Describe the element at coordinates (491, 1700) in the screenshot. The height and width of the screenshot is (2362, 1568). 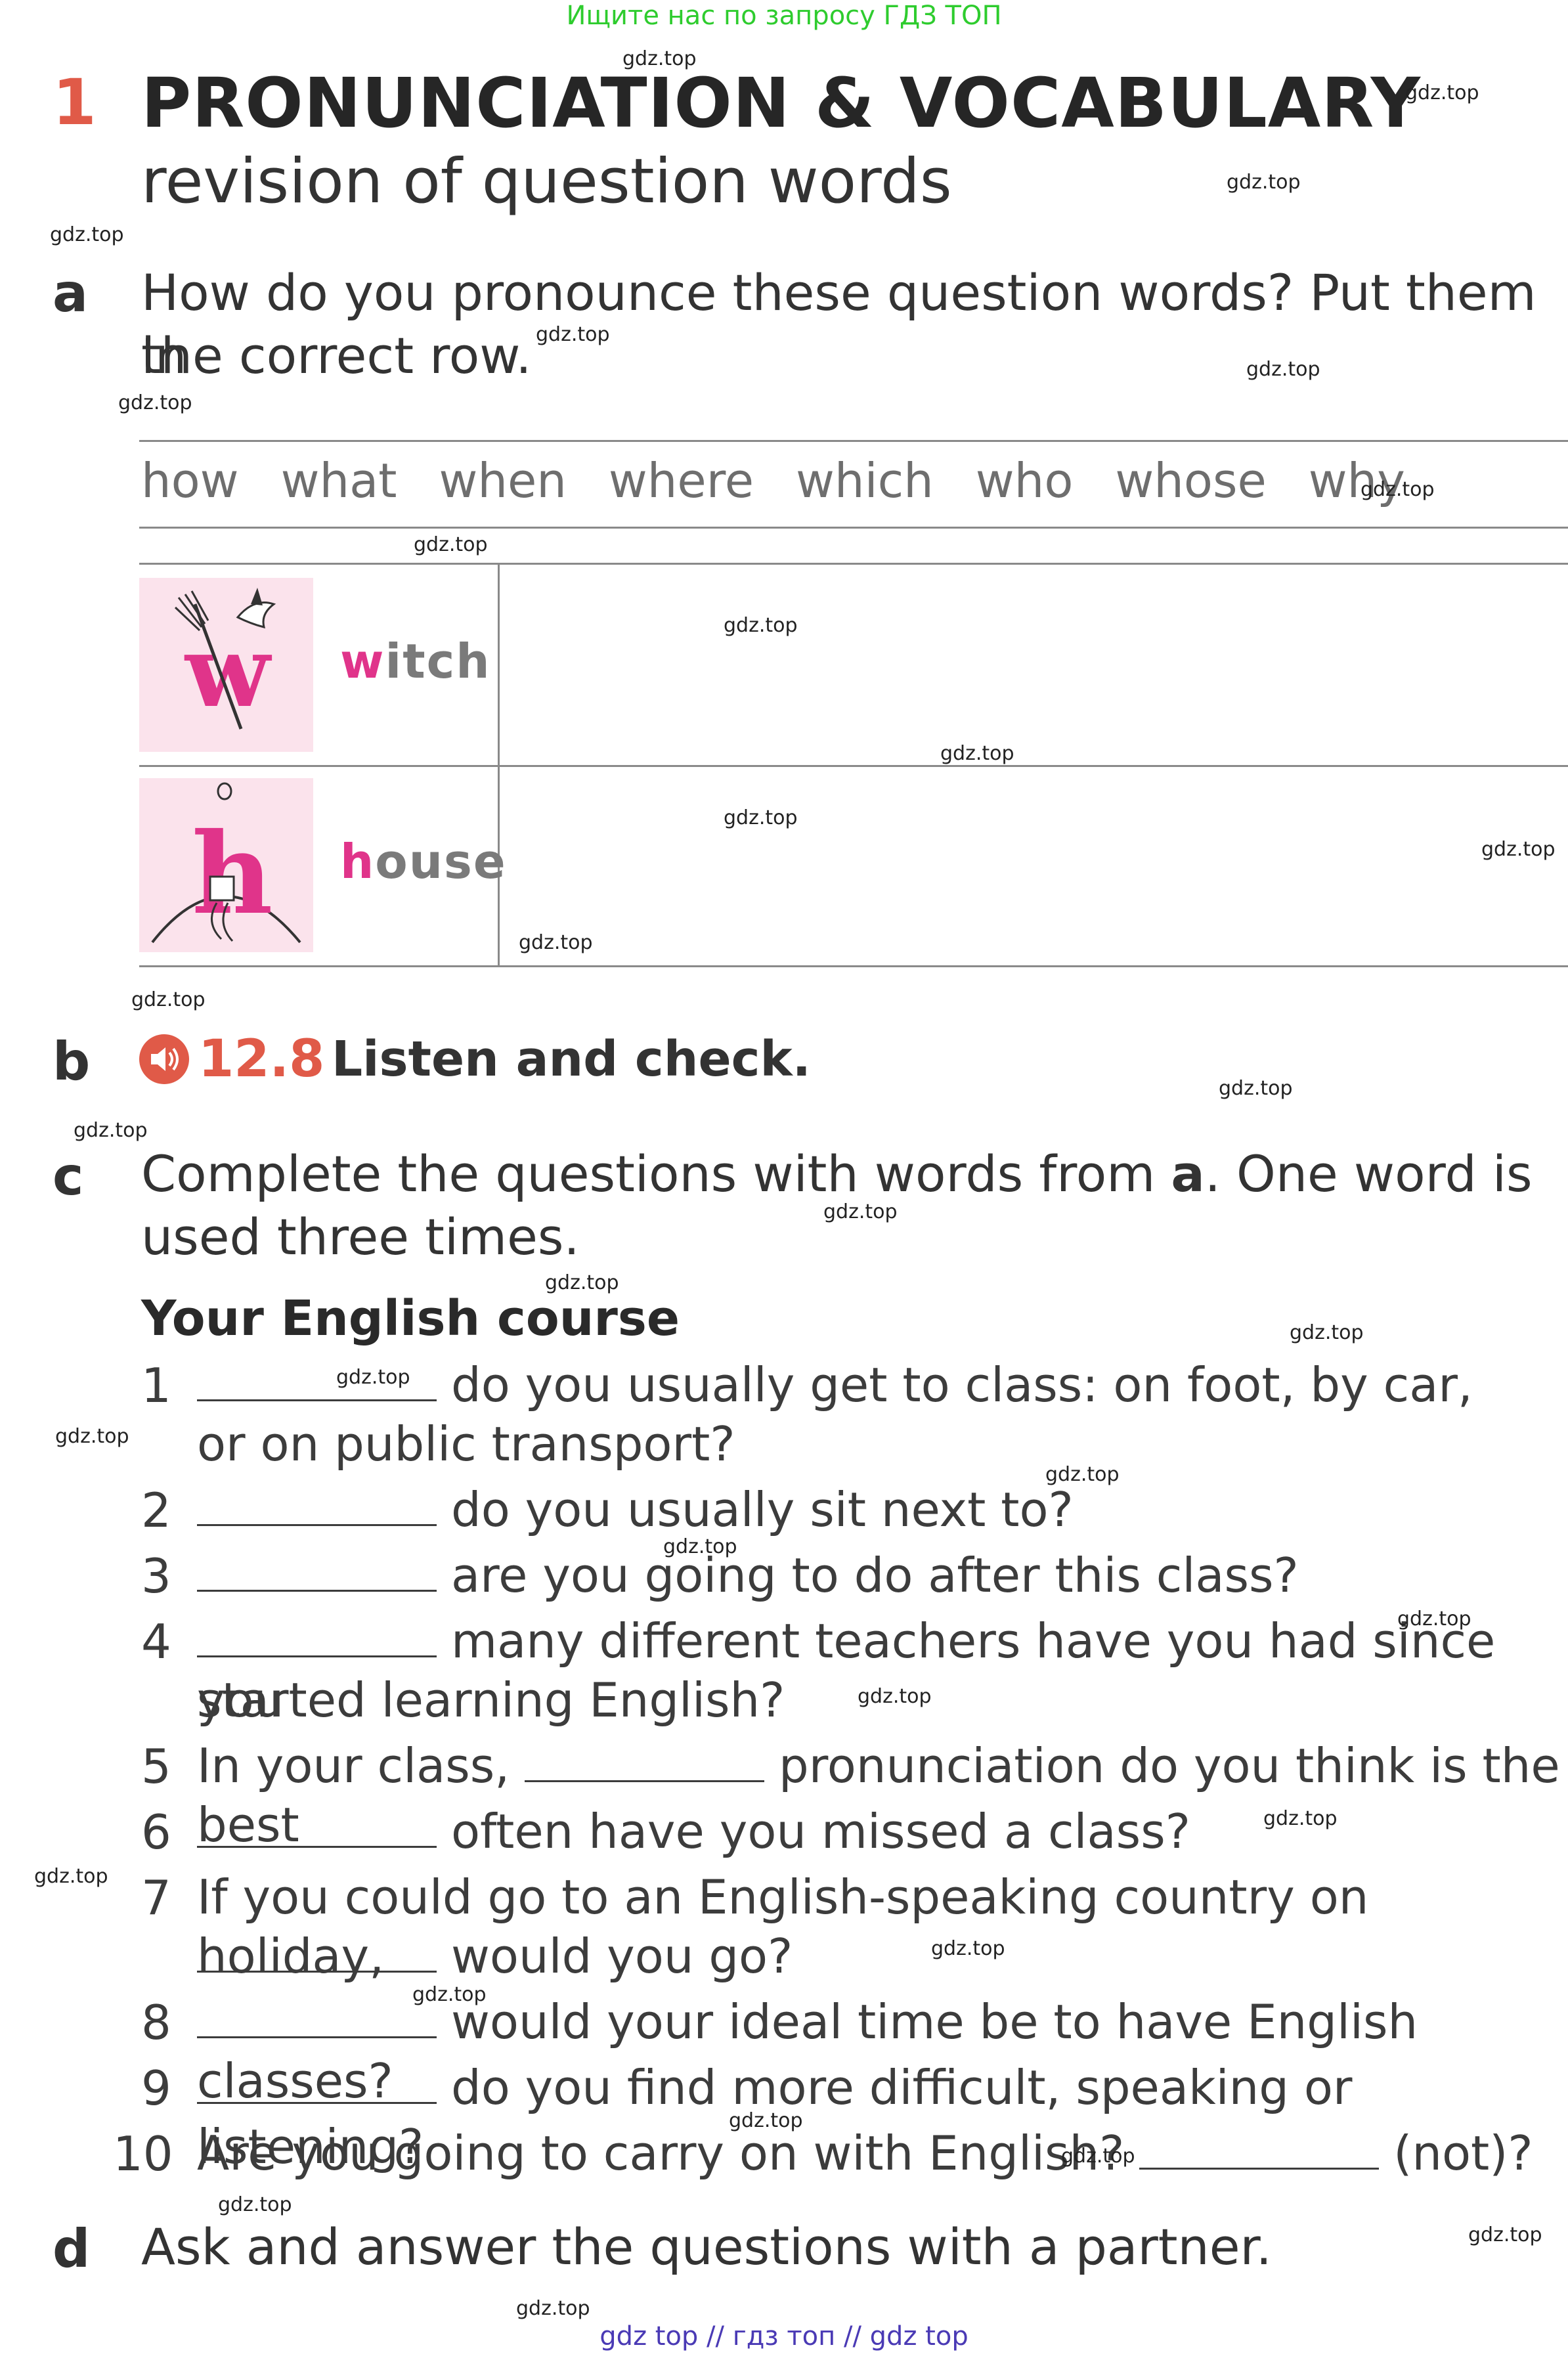
I see `question-4-cont: started learning English?` at that location.